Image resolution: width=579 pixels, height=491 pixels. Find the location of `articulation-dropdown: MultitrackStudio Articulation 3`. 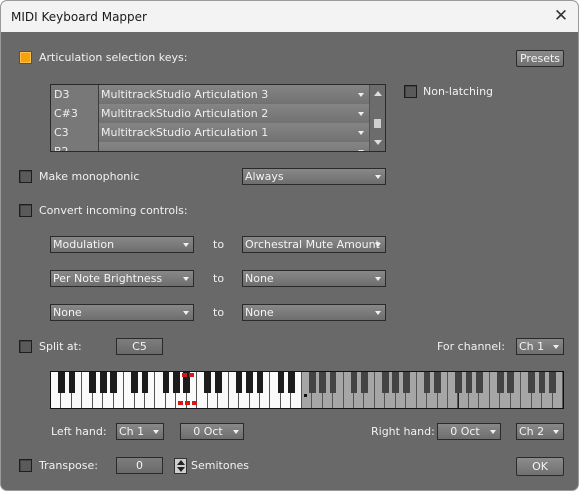

articulation-dropdown: MultitrackStudio Articulation 3 is located at coordinates (234, 94).